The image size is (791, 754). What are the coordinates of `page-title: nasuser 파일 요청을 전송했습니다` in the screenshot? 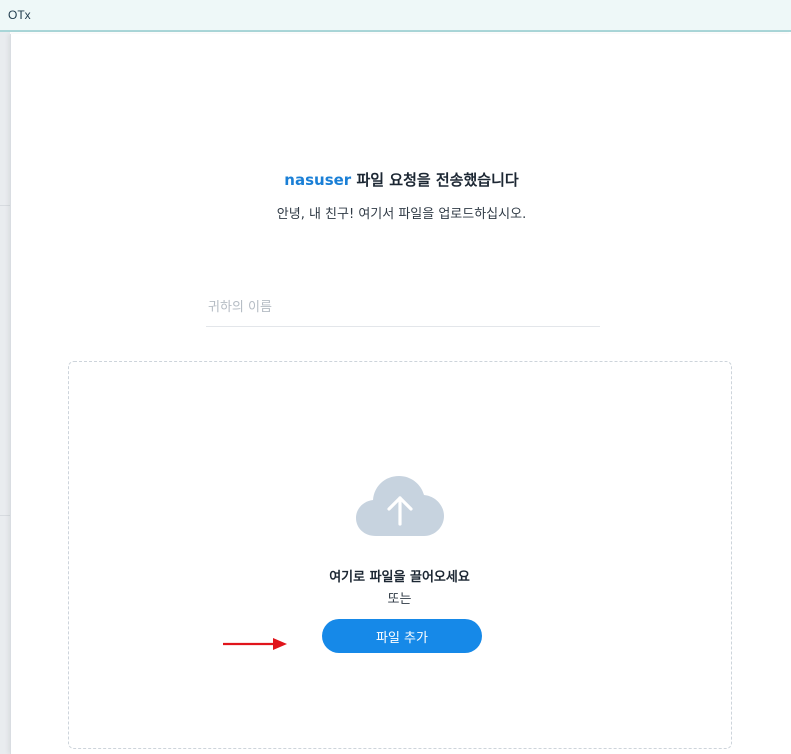 It's located at (401, 179).